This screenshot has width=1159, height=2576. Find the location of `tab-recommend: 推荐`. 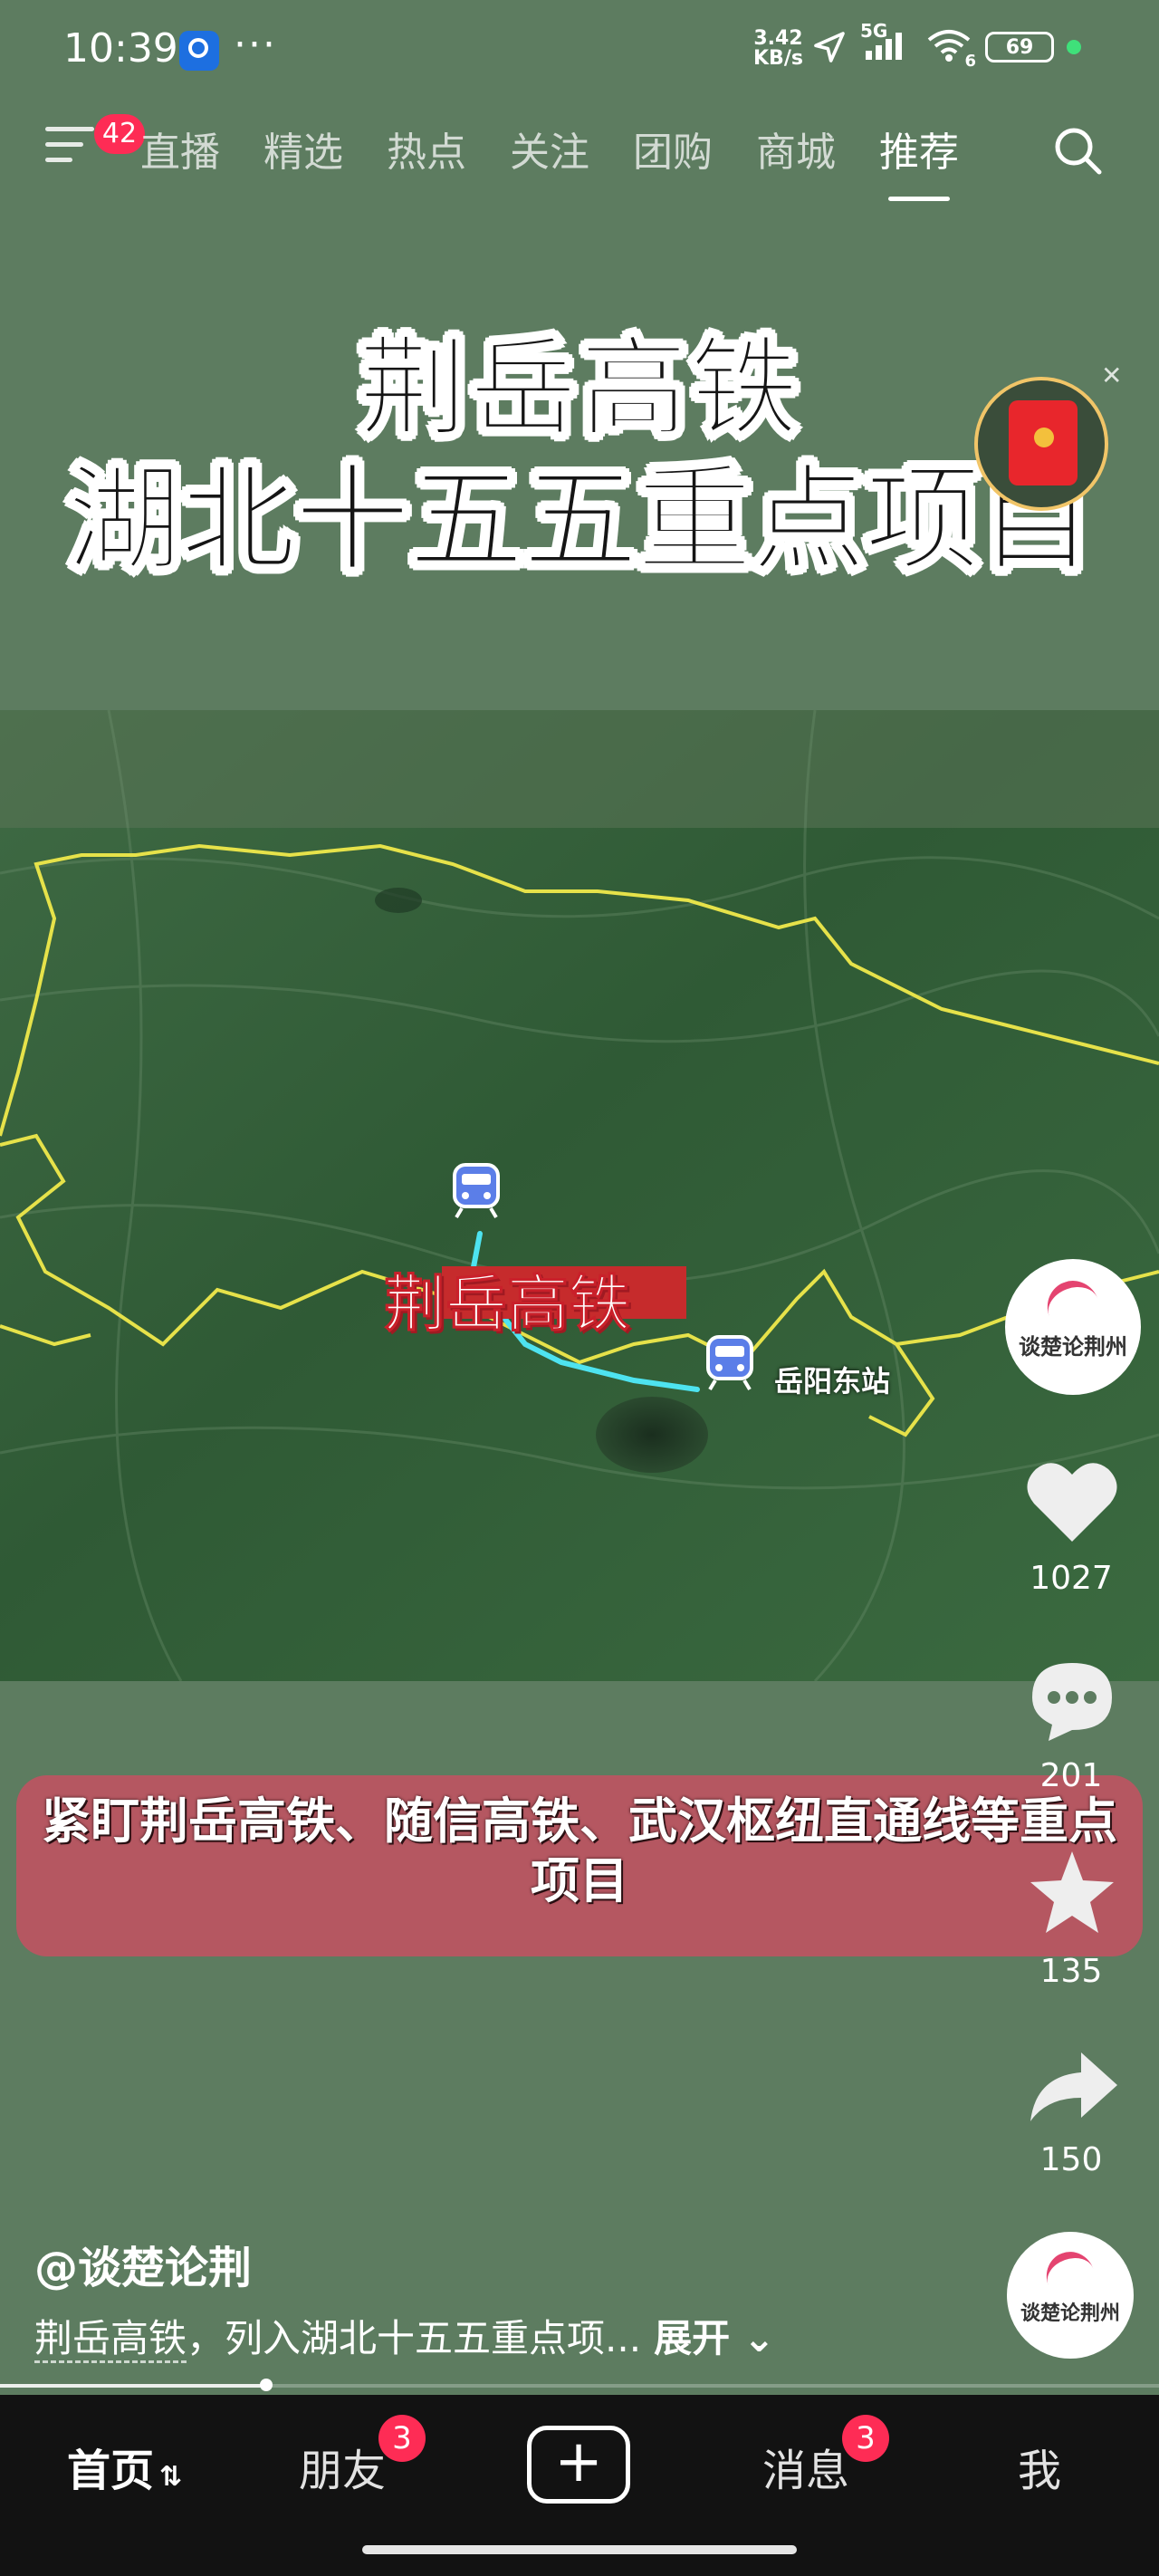

tab-recommend: 推荐 is located at coordinates (919, 160).